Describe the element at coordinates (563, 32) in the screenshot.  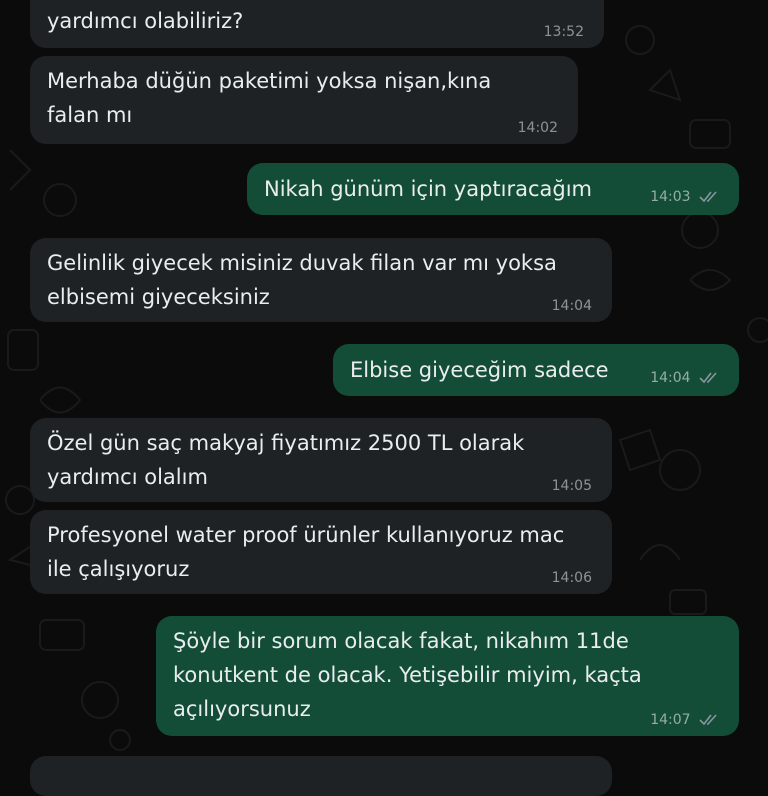
I see `message-time: 13:52` at that location.